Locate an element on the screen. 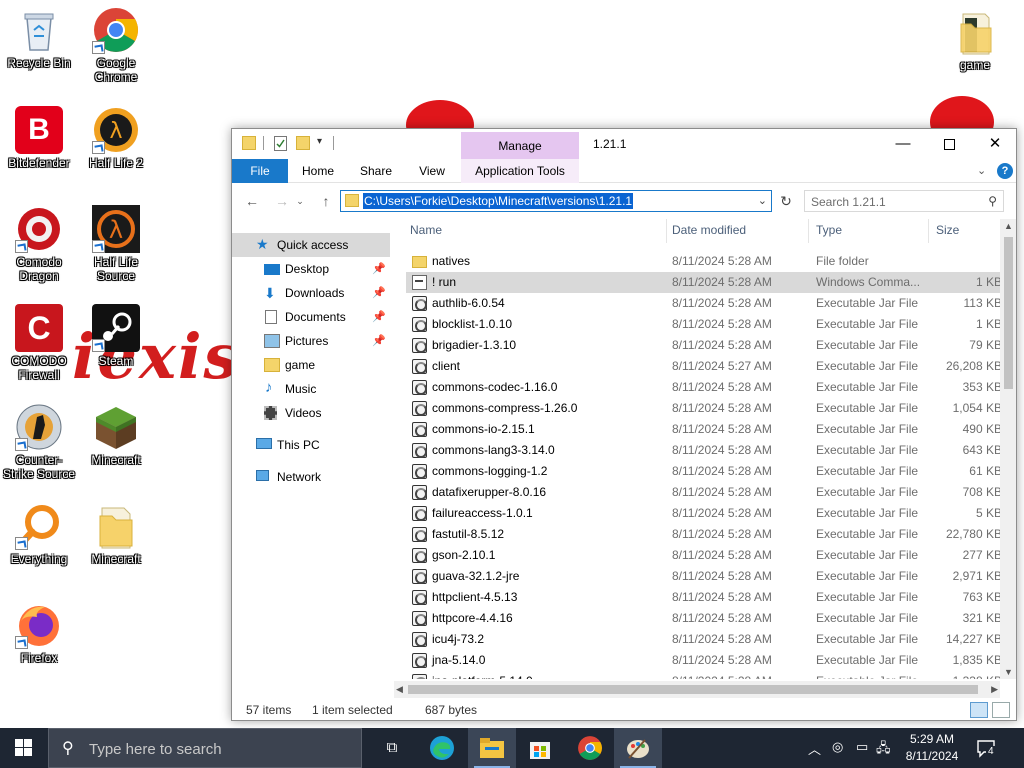  clock: 5:29 AM 8/11/2024 is located at coordinates (932, 748).